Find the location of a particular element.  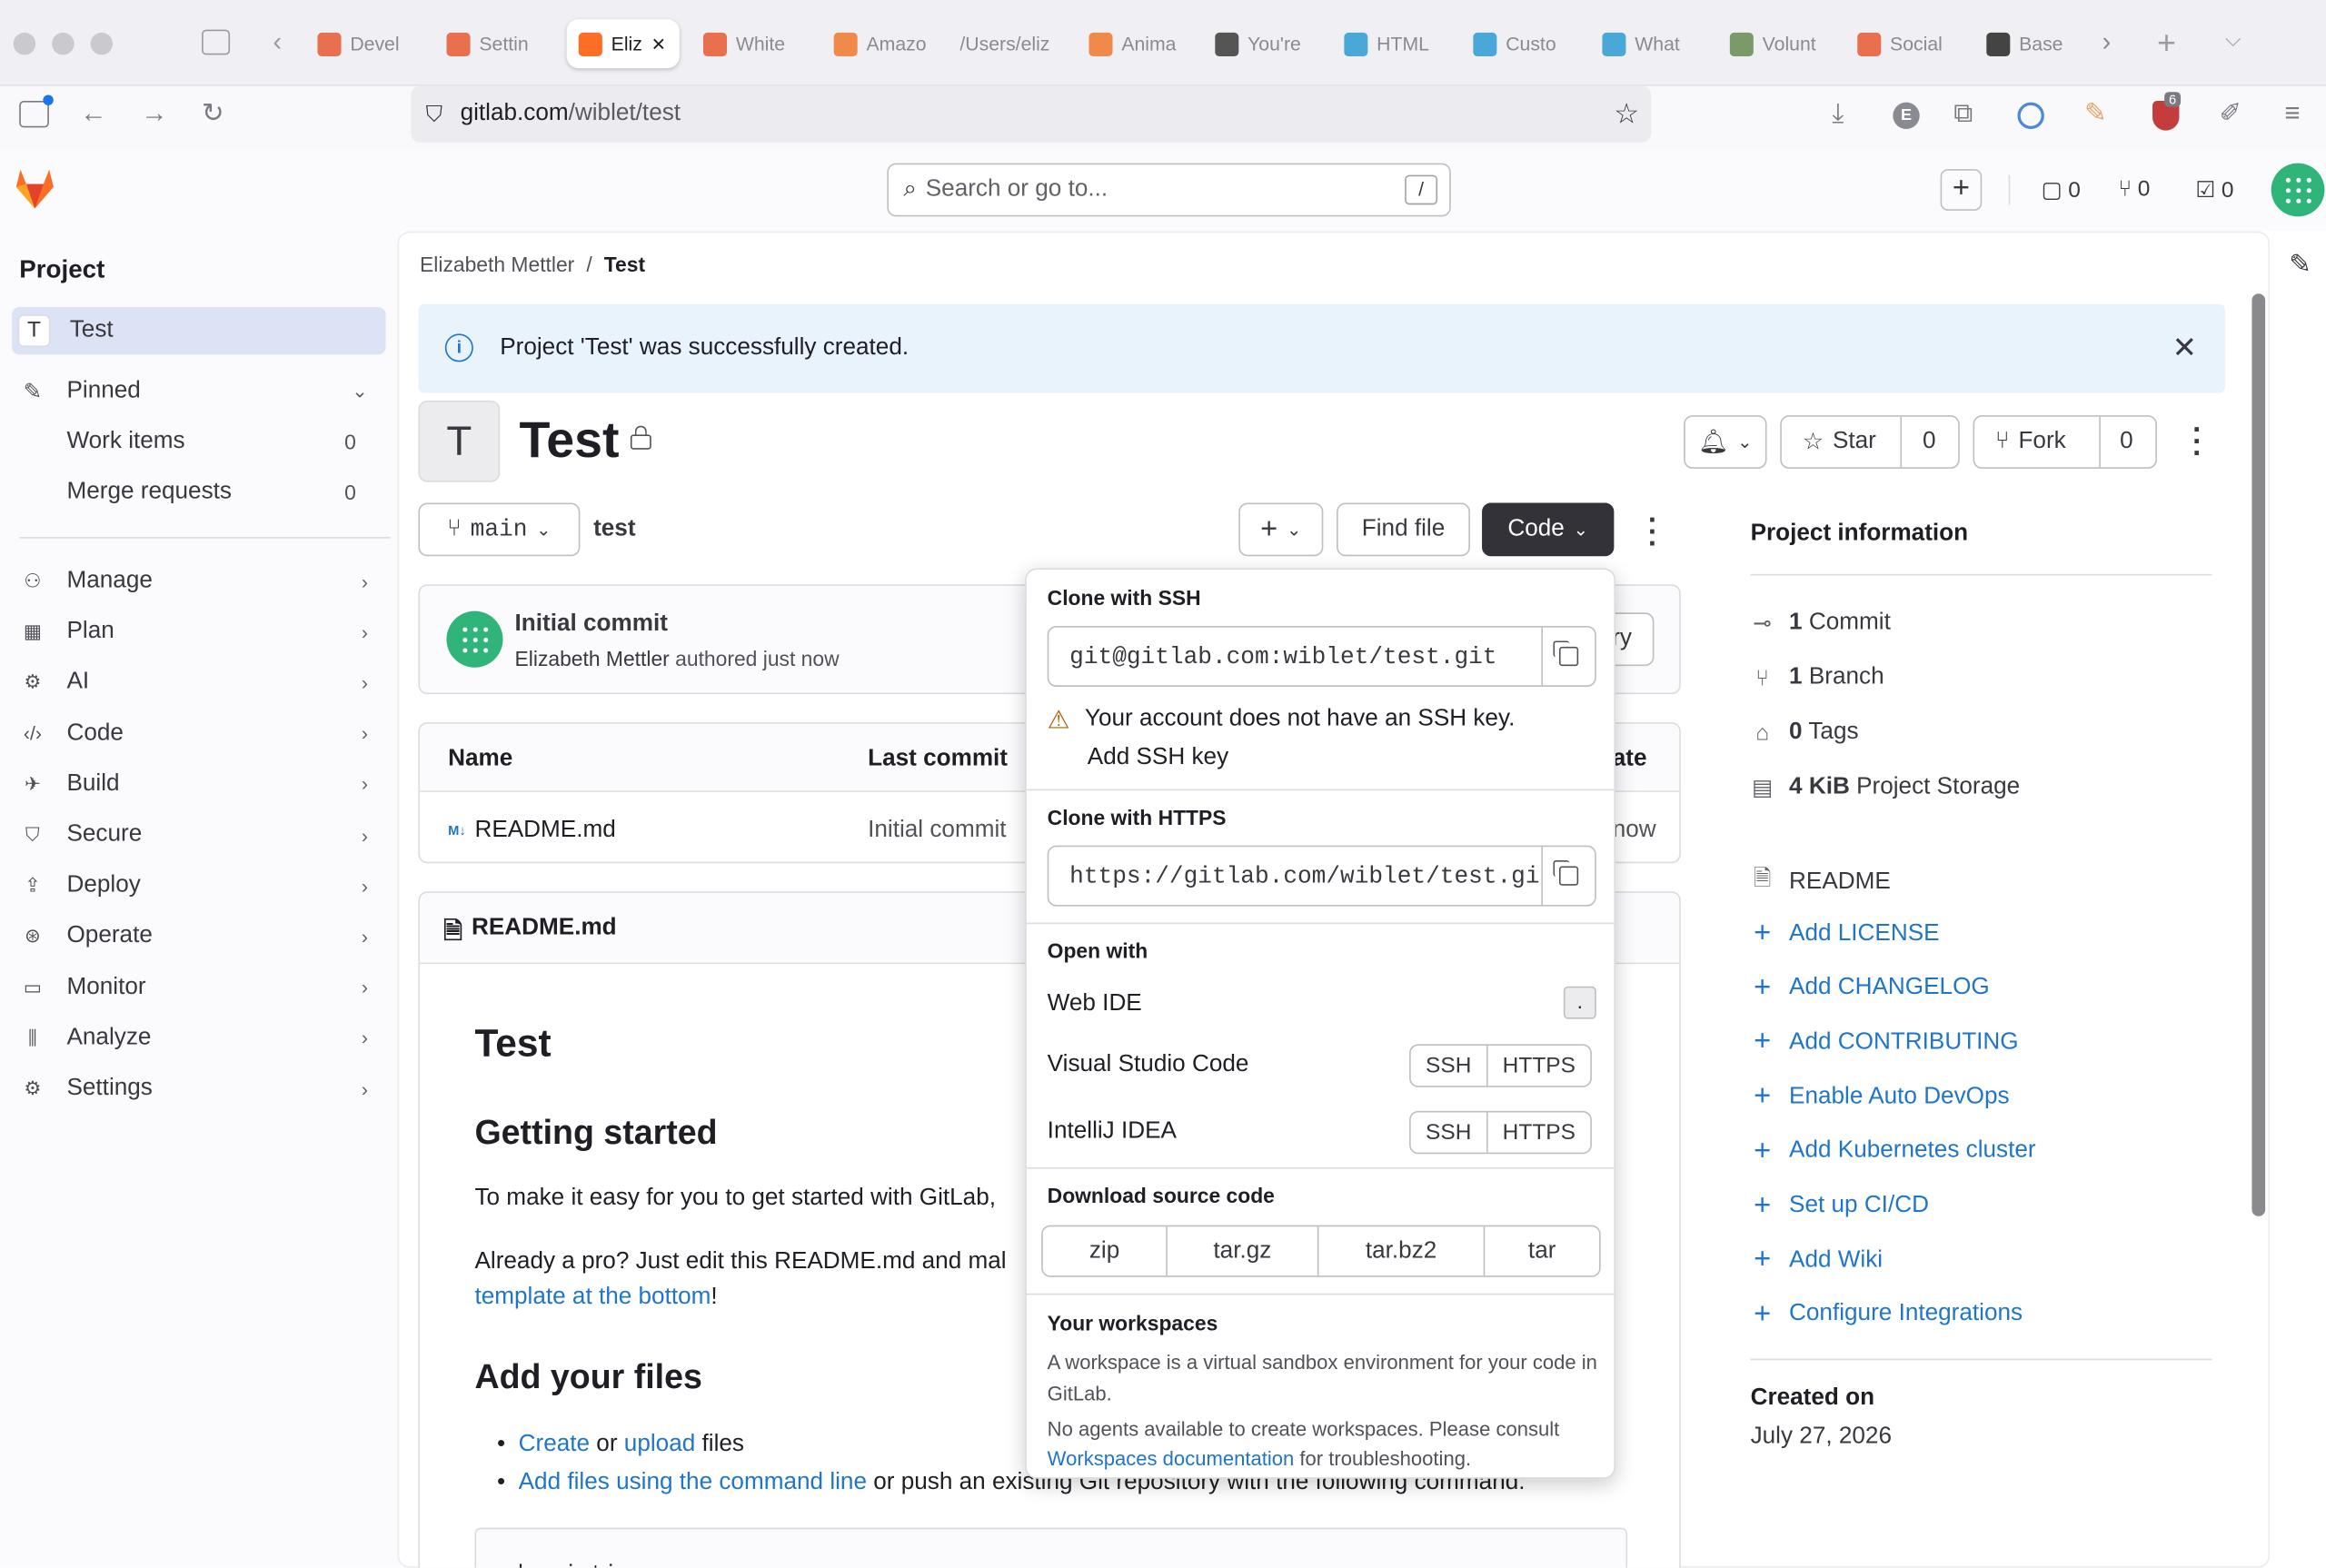

project-info-add-link: + Enable Auto DevOps is located at coordinates (1880, 1097).